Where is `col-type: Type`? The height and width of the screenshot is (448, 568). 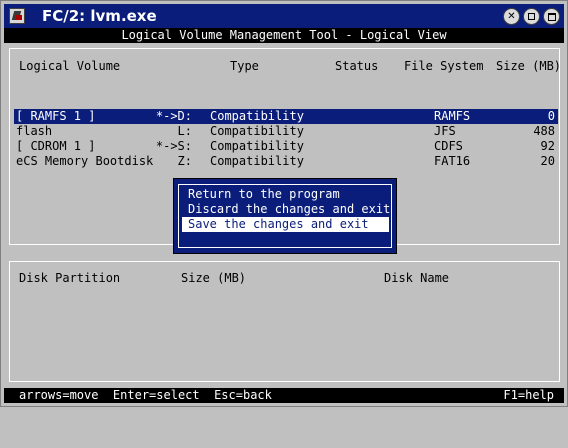
col-type: Type is located at coordinates (244, 66).